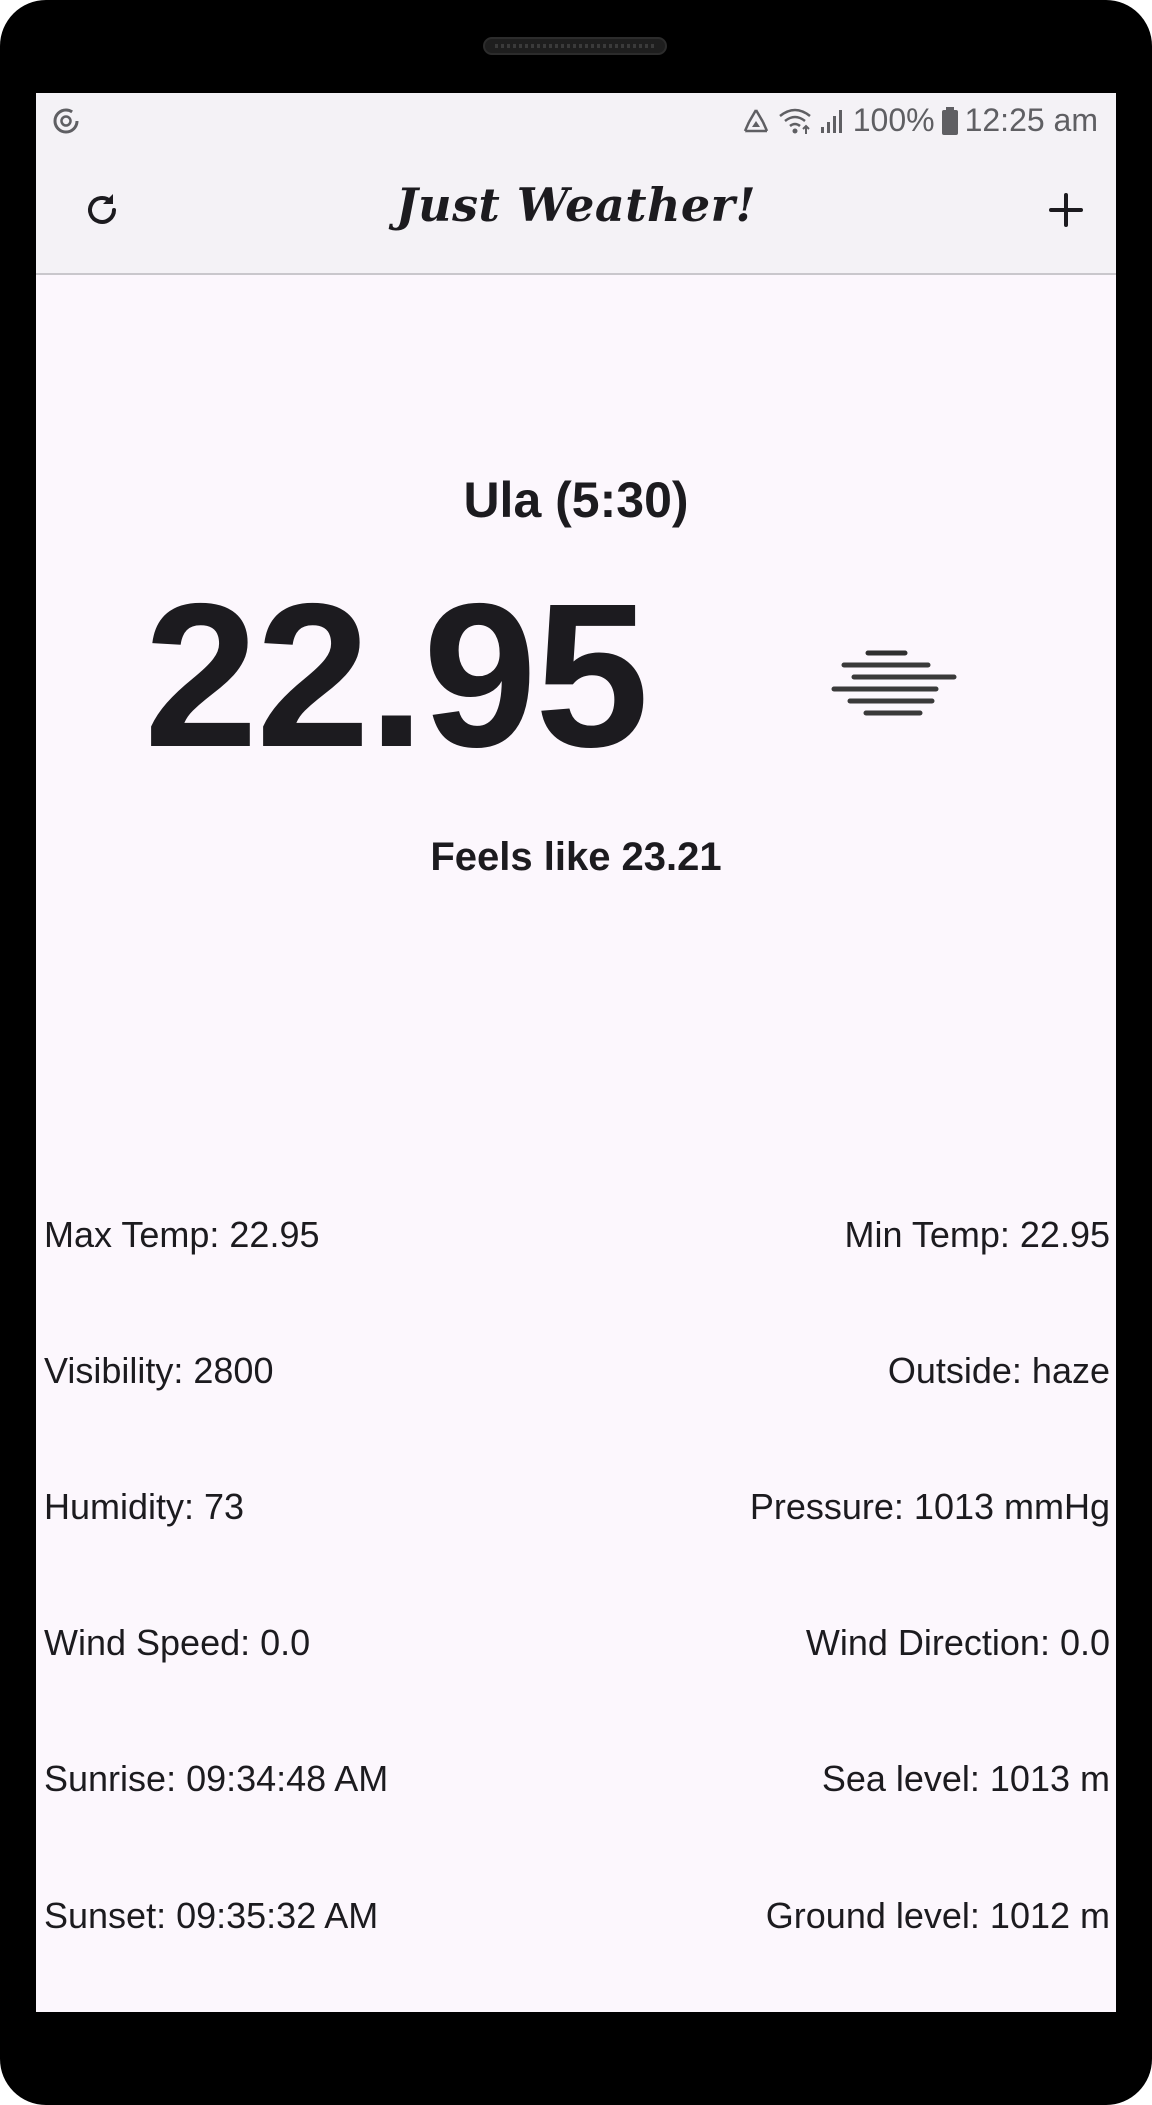 This screenshot has width=1152, height=2105. What do you see at coordinates (182, 1234) in the screenshot?
I see `max-temp: Max Temp: 22.95` at bounding box center [182, 1234].